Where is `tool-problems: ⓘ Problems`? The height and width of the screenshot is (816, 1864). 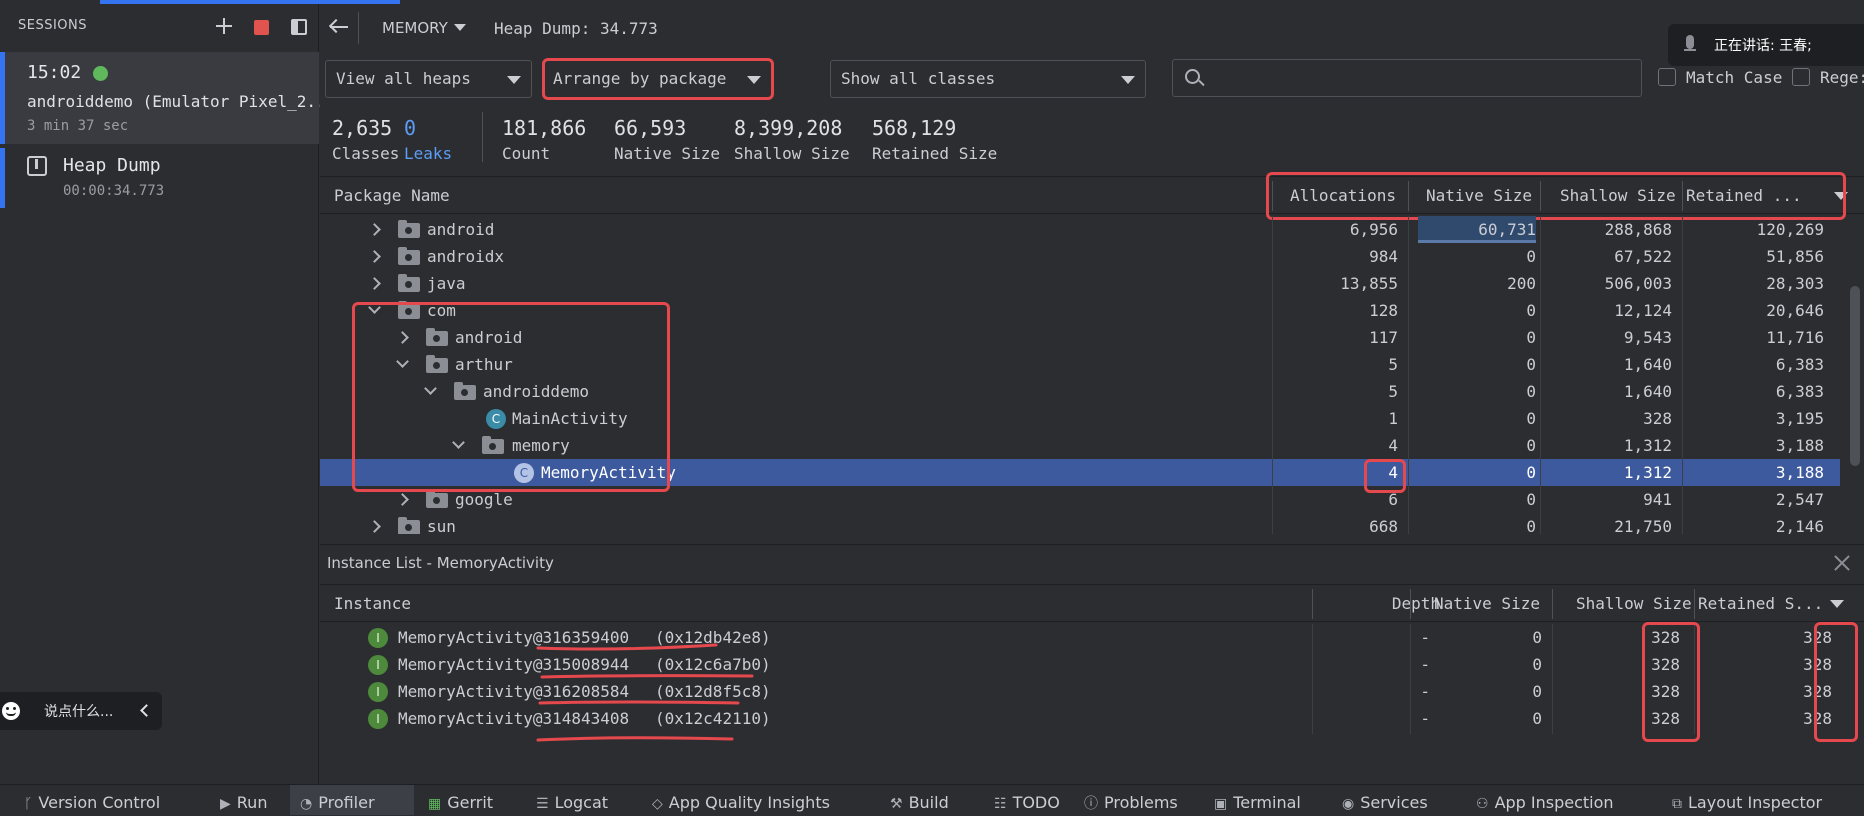
tool-problems: ⓘ Problems is located at coordinates (1131, 803).